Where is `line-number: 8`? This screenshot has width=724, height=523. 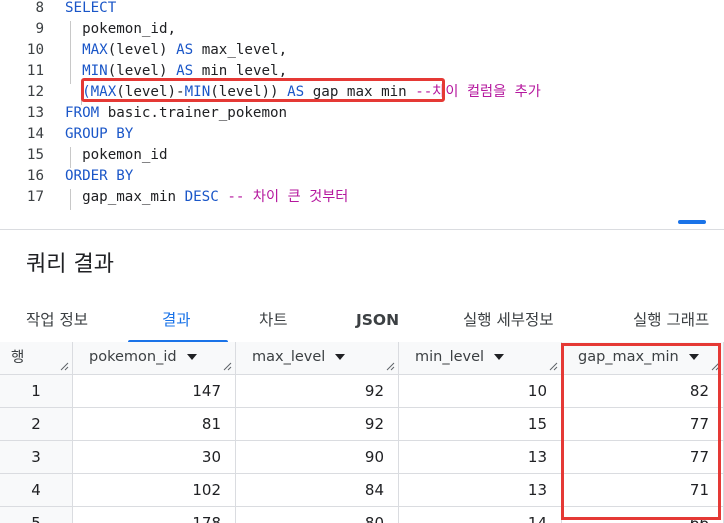
line-number: 8 is located at coordinates (39, 8).